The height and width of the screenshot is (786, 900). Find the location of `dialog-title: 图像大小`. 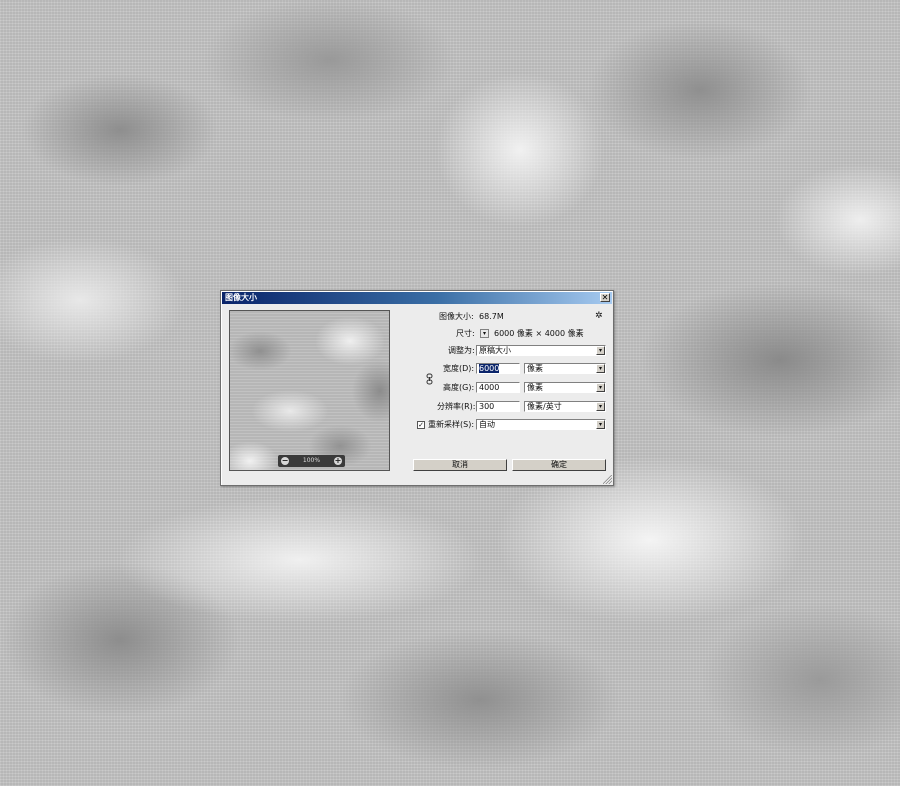

dialog-title: 图像大小 is located at coordinates (241, 297).